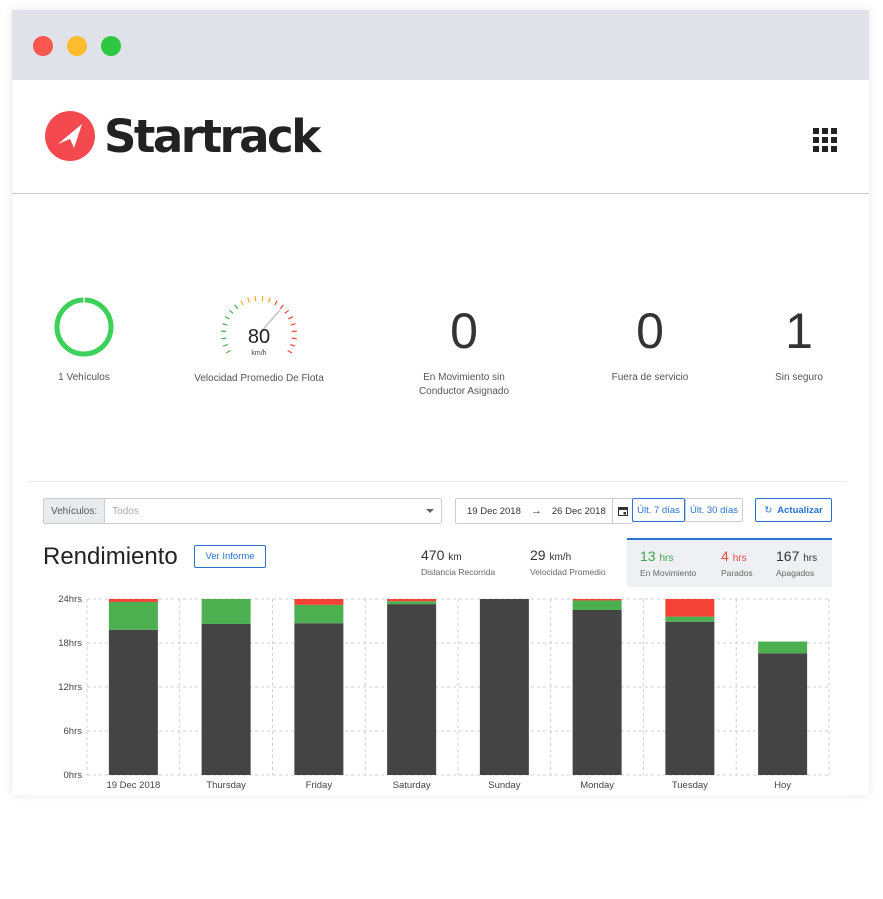 Image resolution: width=883 pixels, height=899 pixels. What do you see at coordinates (650, 331) in the screenshot?
I see `out-of-service-value: 0` at bounding box center [650, 331].